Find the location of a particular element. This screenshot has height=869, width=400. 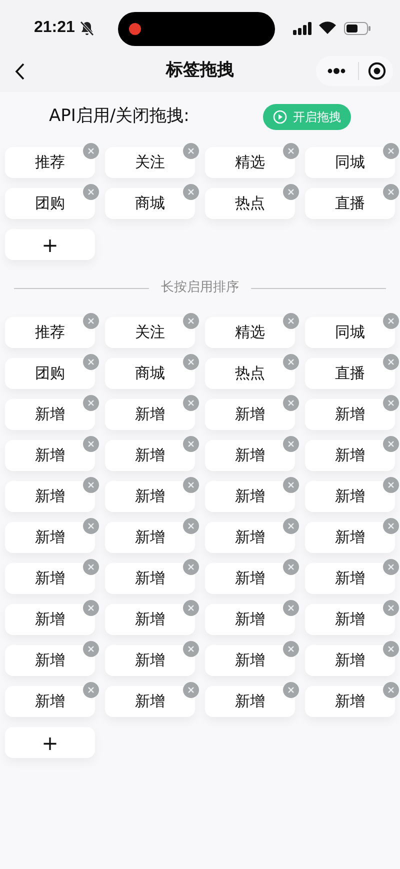

more-icon is located at coordinates (336, 71).